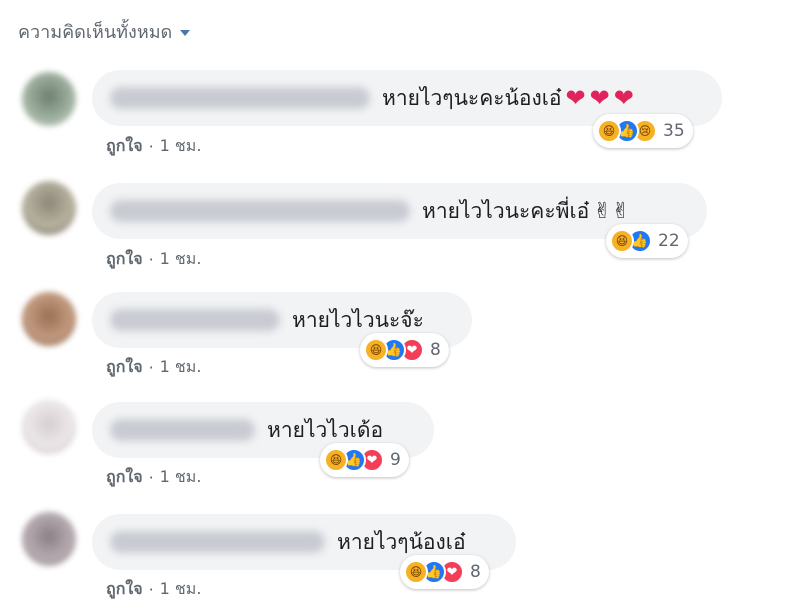  Describe the element at coordinates (647, 241) in the screenshot. I see `reactions-summary: 😆 👍 22` at that location.